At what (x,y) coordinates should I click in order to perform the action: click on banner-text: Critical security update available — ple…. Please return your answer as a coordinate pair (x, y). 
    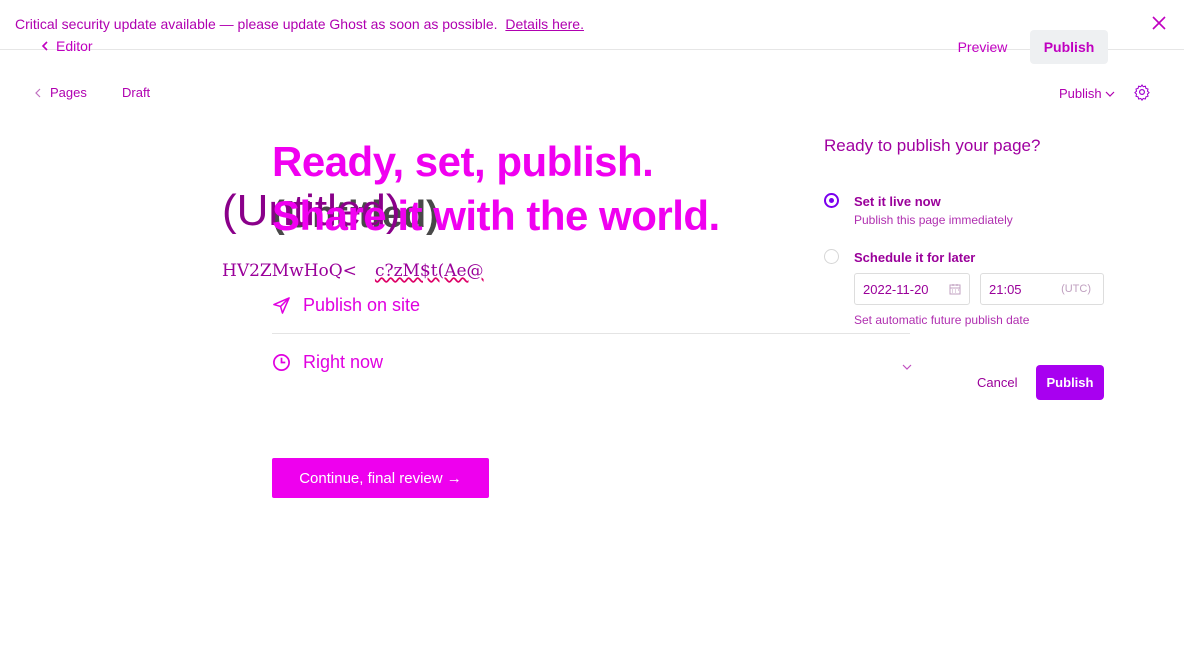
    Looking at the image, I should click on (256, 24).